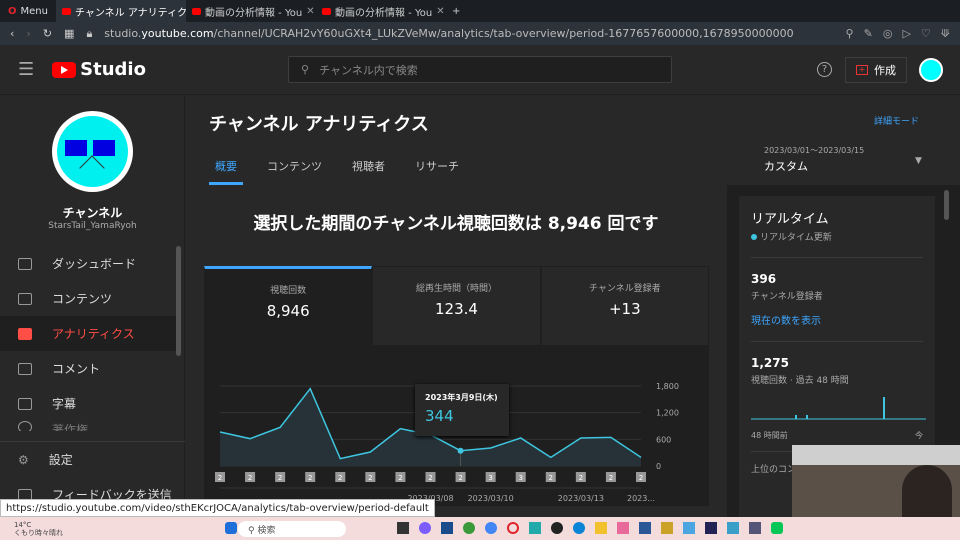  Describe the element at coordinates (896, 120) in the screenshot. I see `advanced-mode-link: 詳細モード` at that location.